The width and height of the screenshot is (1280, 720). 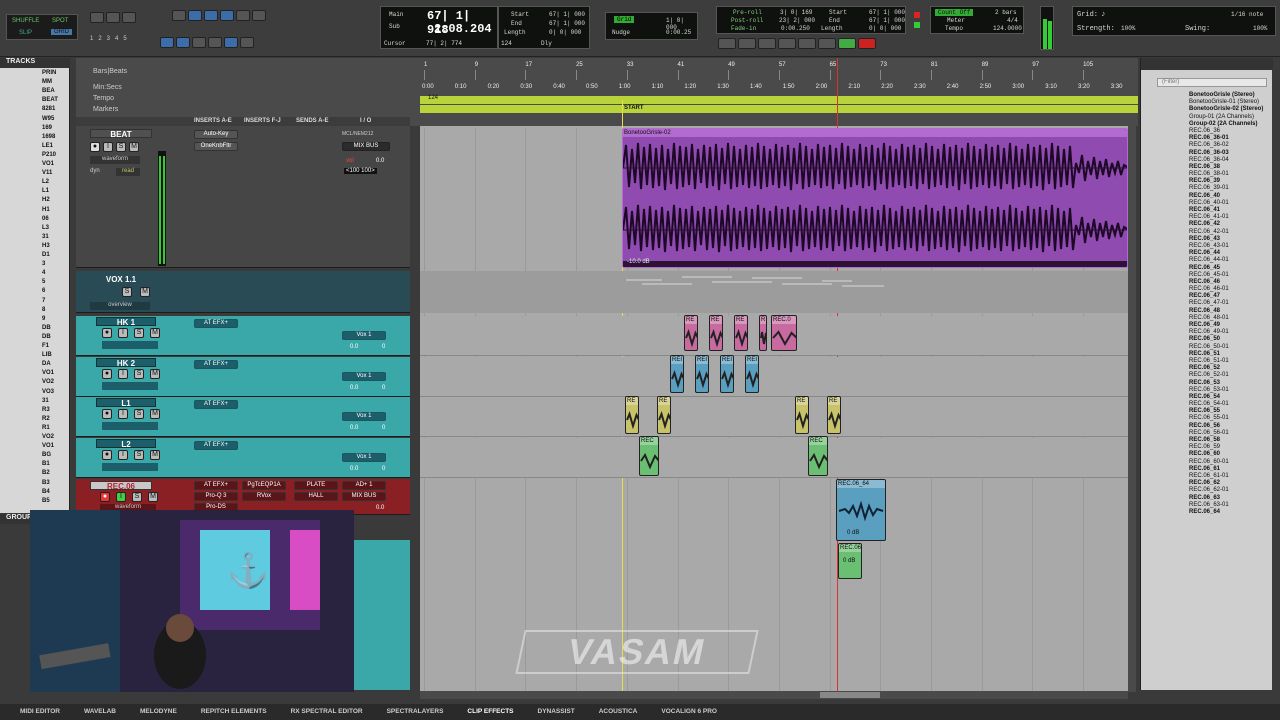 What do you see at coordinates (126, 362) in the screenshot?
I see `subtrack-name: HK 2` at bounding box center [126, 362].